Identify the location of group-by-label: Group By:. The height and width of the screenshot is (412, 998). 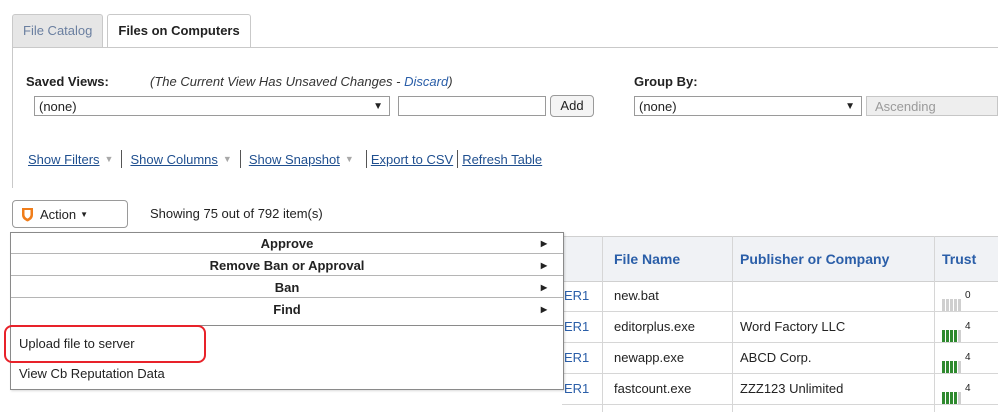
(666, 81).